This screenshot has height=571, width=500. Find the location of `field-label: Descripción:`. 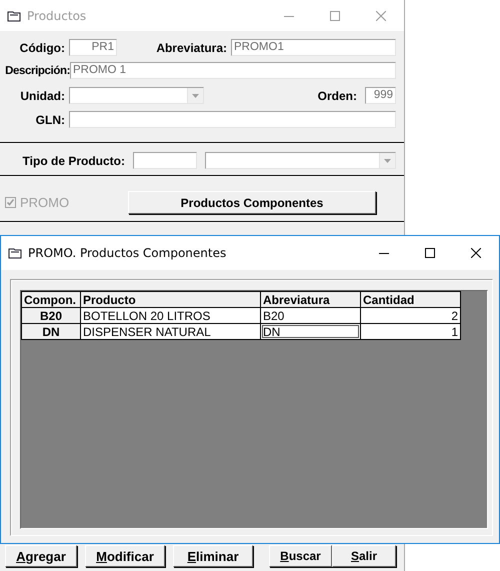

field-label: Descripción: is located at coordinates (37, 70).